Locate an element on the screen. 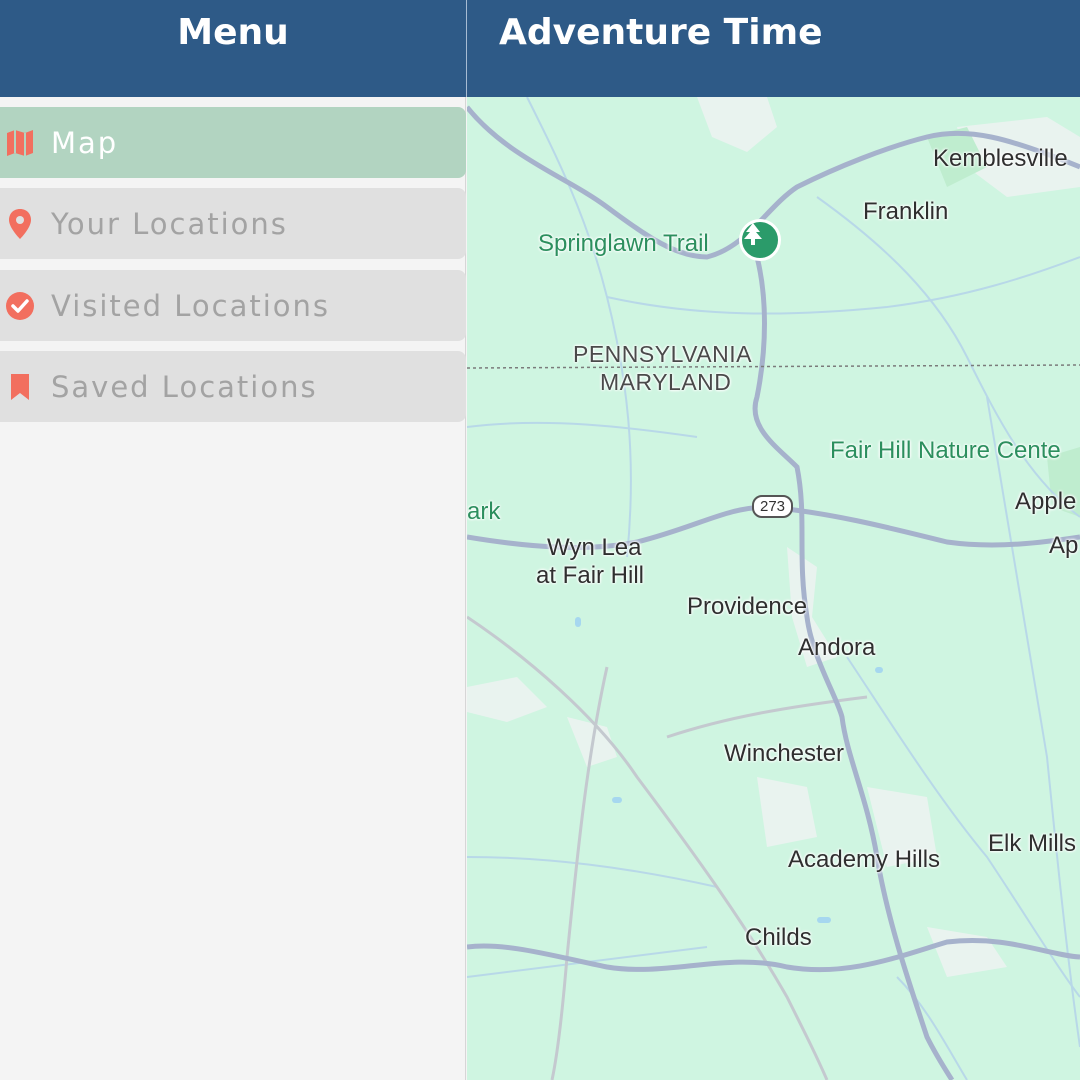  map-label-elk-mills: Elk Mills is located at coordinates (1032, 843).